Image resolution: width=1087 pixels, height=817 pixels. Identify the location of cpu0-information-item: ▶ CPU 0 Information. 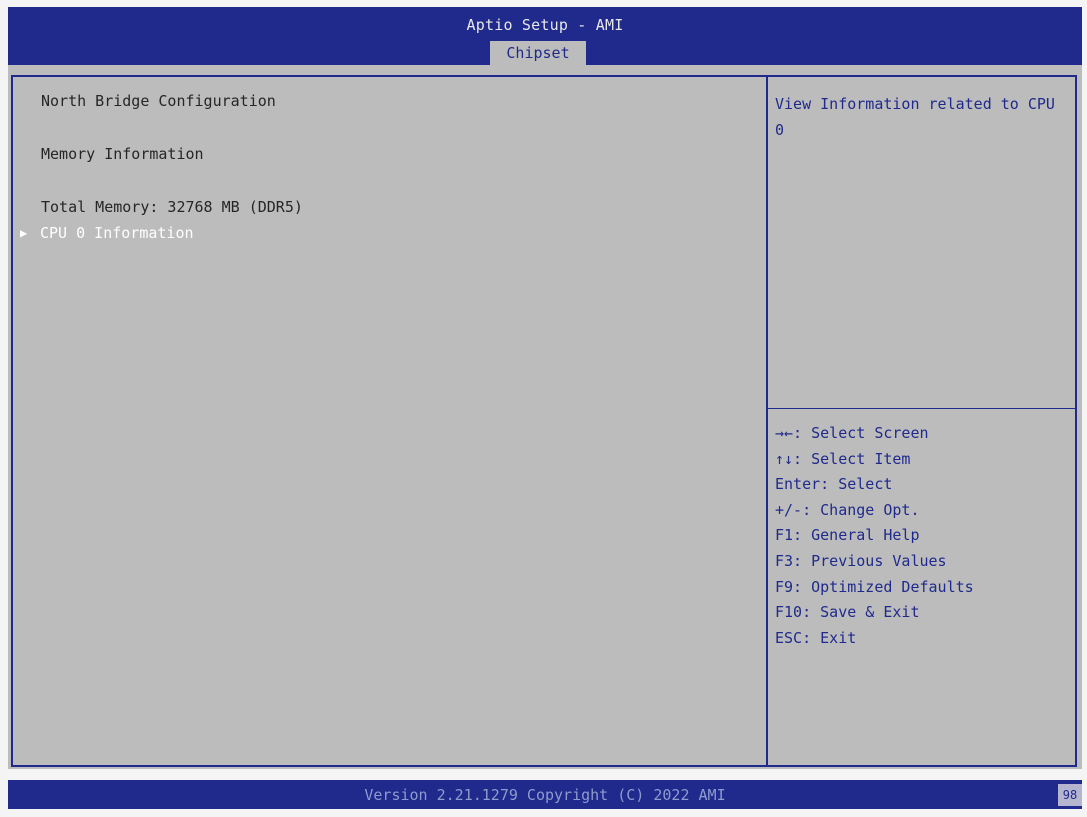
(107, 233).